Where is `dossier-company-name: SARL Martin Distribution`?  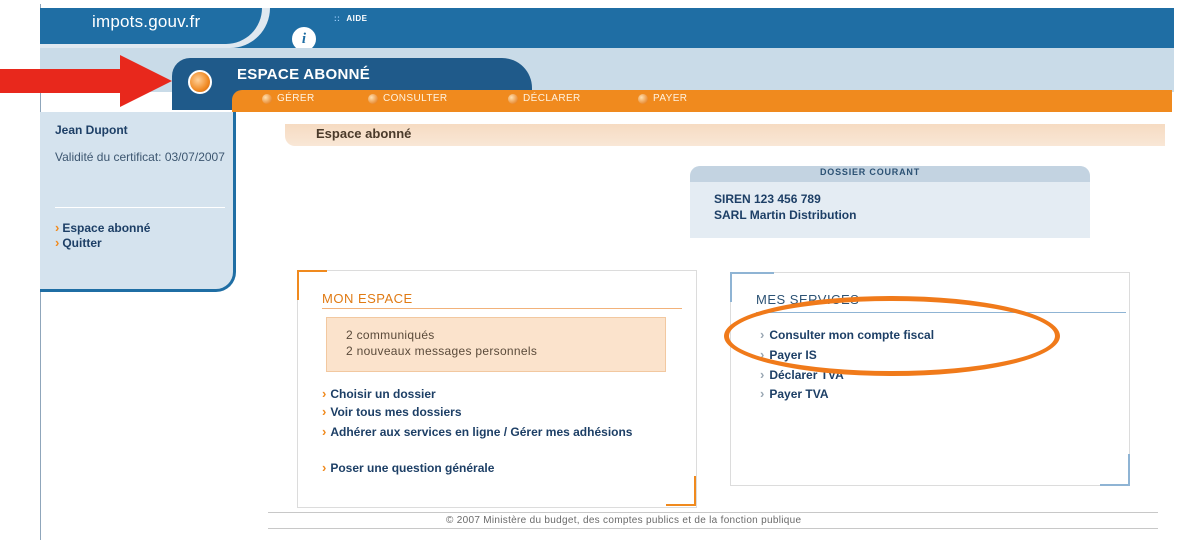 dossier-company-name: SARL Martin Distribution is located at coordinates (785, 215).